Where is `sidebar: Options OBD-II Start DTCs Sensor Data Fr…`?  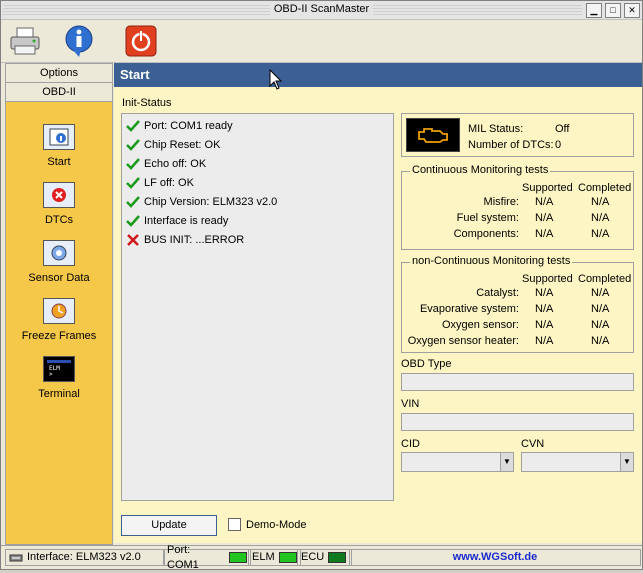
sidebar: Options OBD-II Start DTCs Sensor Data Fr… is located at coordinates (59, 304).